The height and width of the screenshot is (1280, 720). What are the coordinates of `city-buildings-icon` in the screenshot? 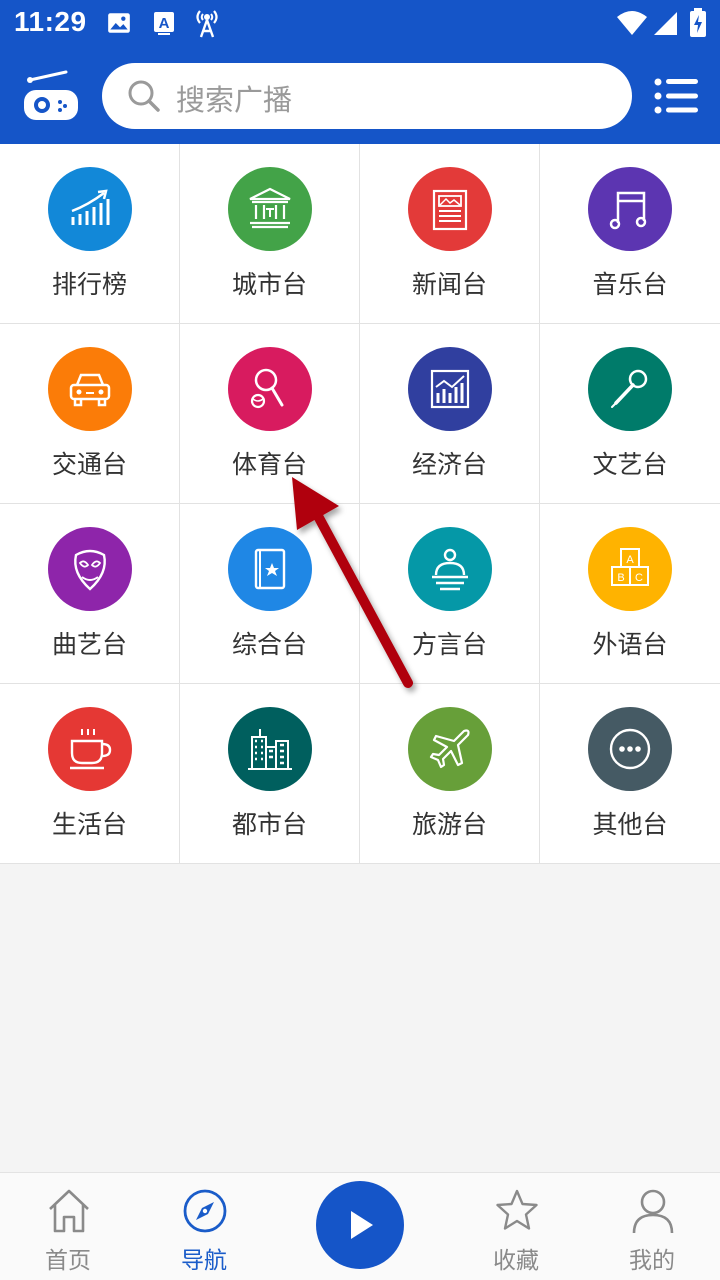 It's located at (269, 749).